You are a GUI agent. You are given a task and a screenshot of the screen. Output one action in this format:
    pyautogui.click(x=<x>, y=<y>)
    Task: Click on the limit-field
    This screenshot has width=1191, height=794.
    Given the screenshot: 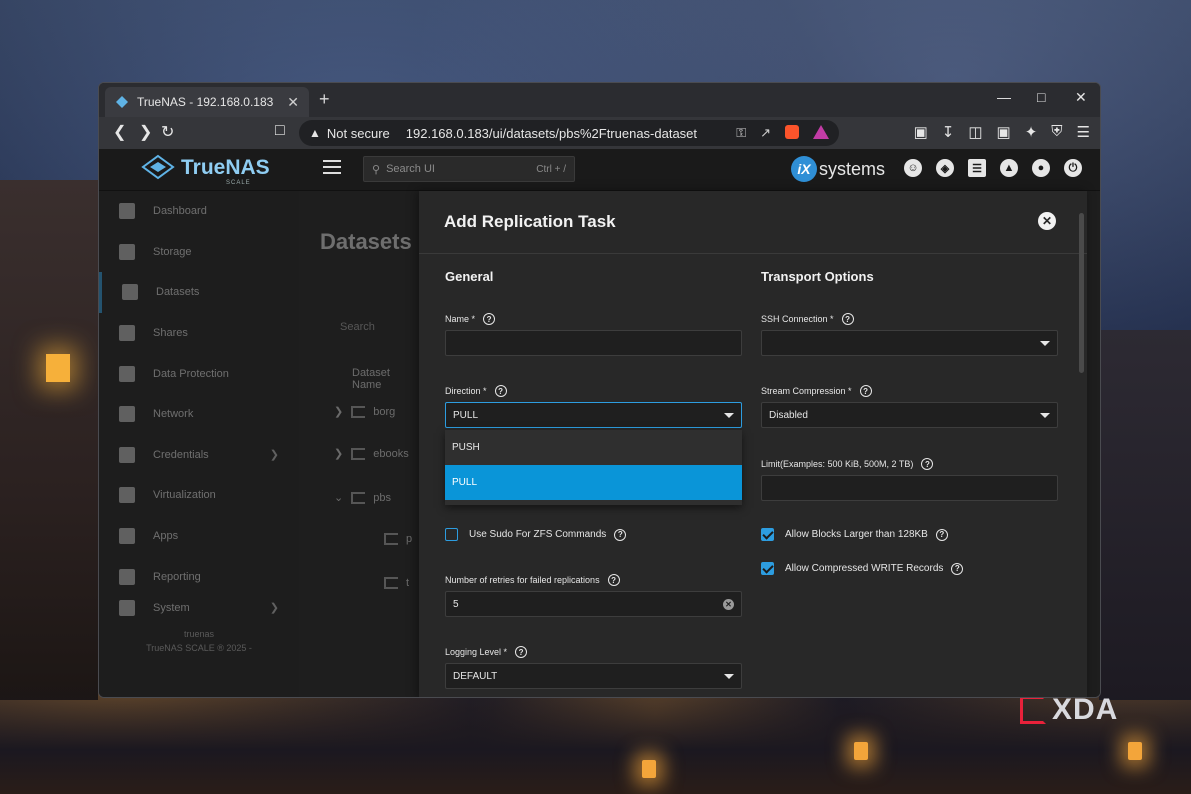 What is the action you would take?
    pyautogui.click(x=909, y=488)
    